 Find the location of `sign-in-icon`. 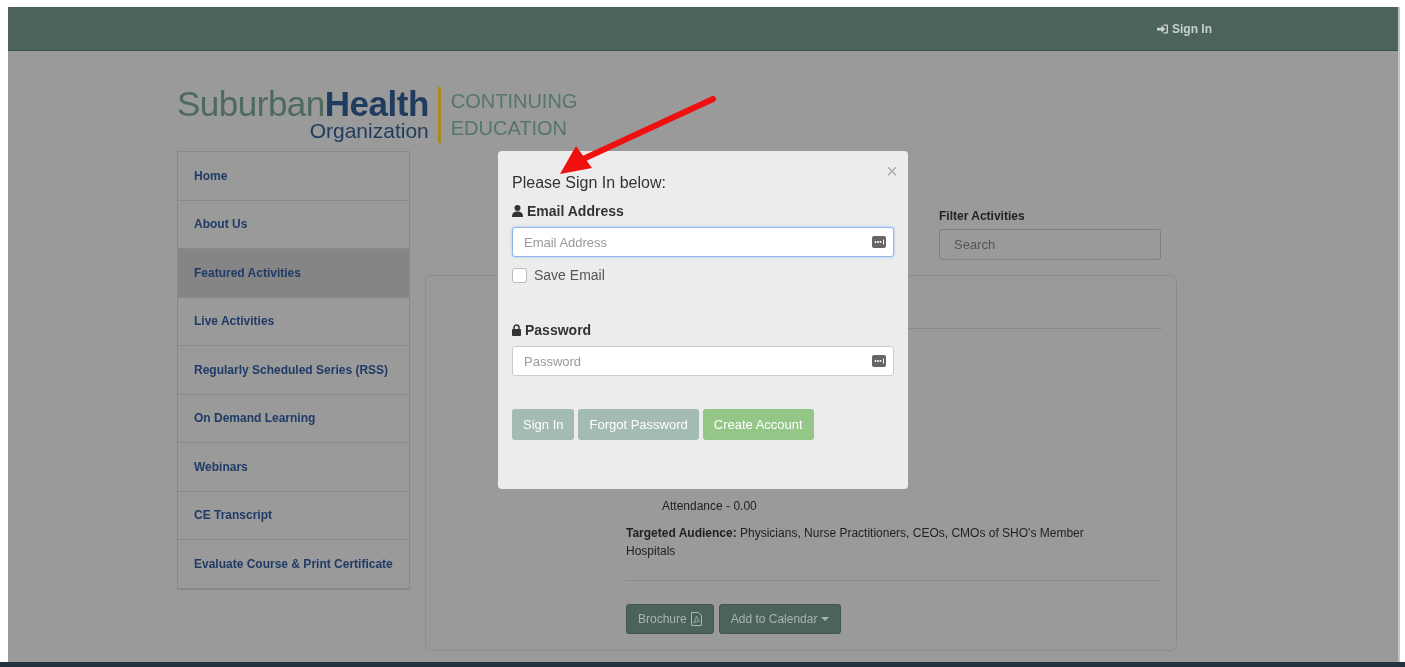

sign-in-icon is located at coordinates (1162, 28).